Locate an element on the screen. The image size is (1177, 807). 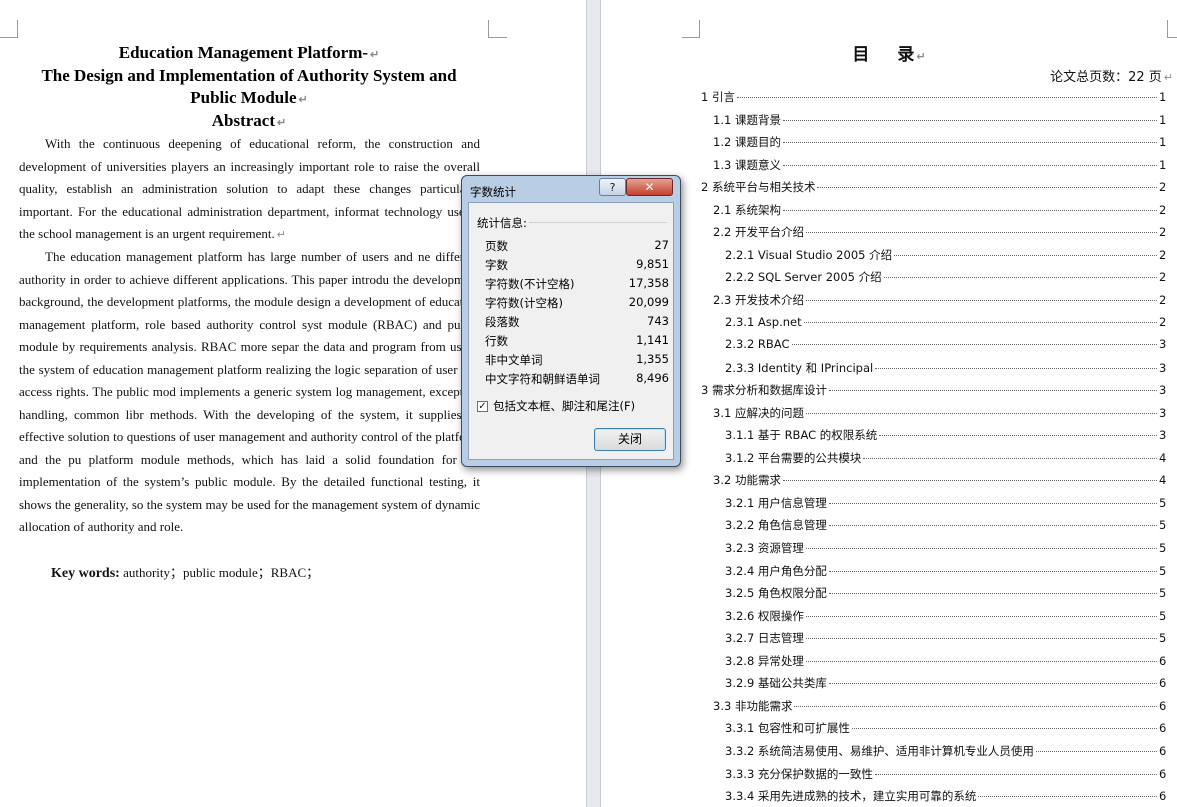
statistic-value: 8,496 is located at coordinates (652, 378).